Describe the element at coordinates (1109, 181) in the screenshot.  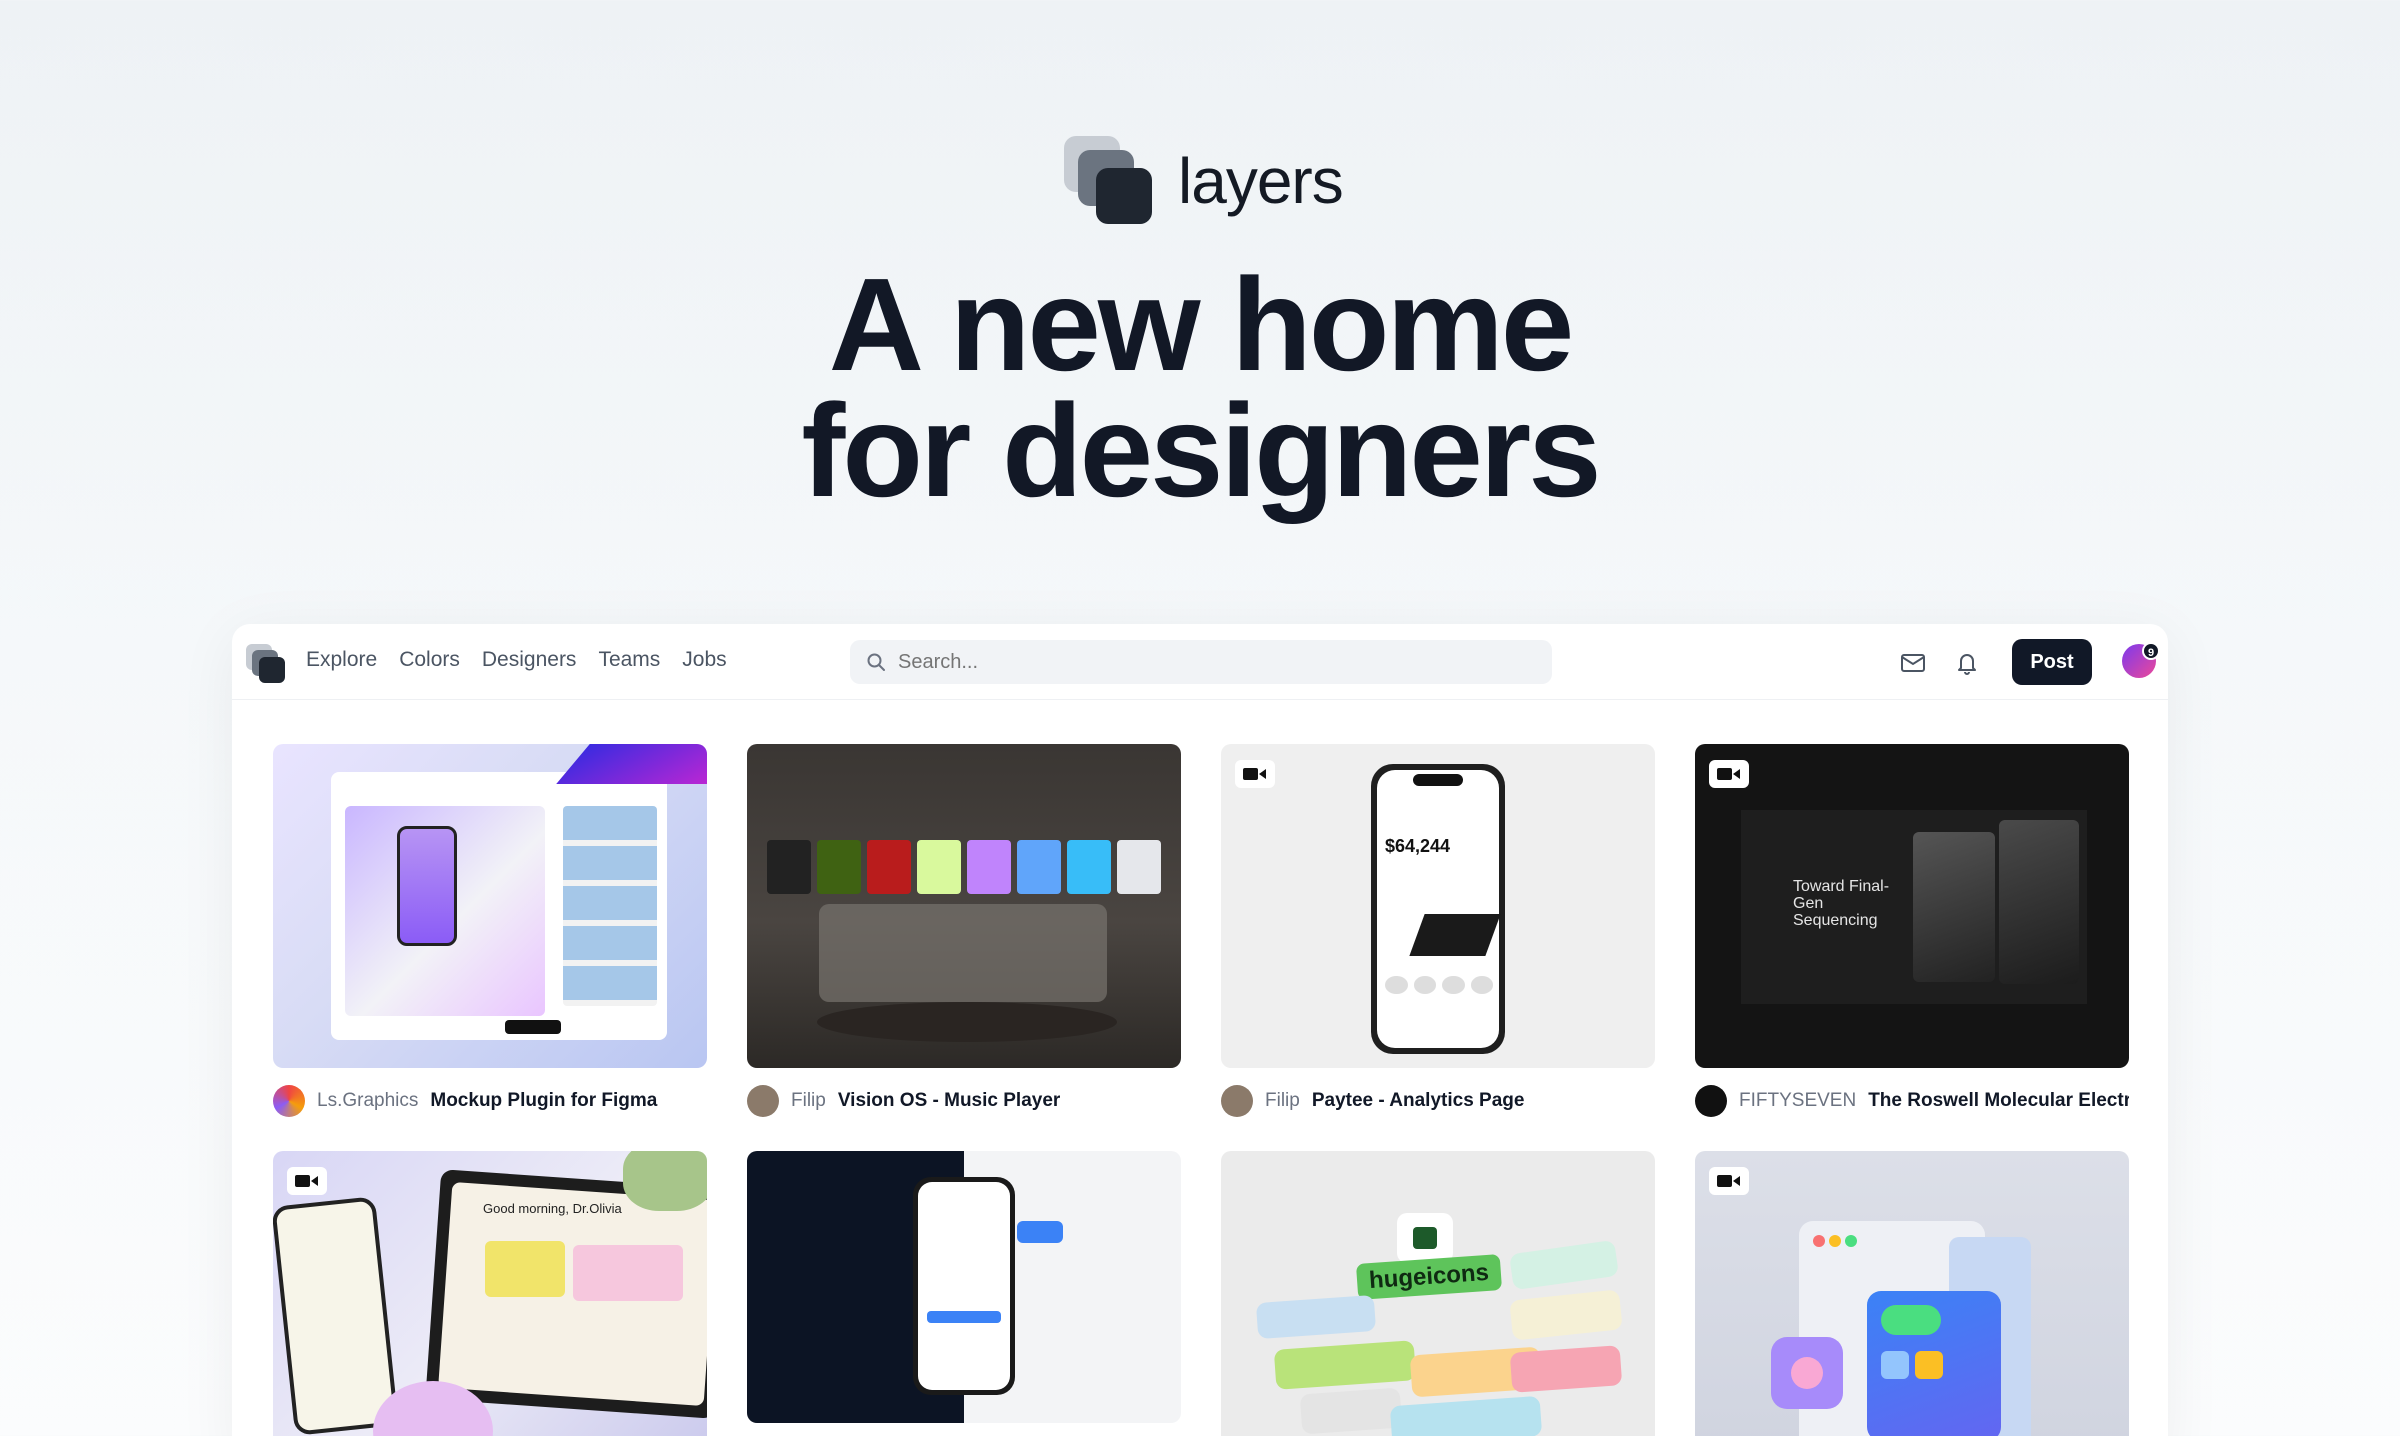
I see `layers-logo-icon` at that location.